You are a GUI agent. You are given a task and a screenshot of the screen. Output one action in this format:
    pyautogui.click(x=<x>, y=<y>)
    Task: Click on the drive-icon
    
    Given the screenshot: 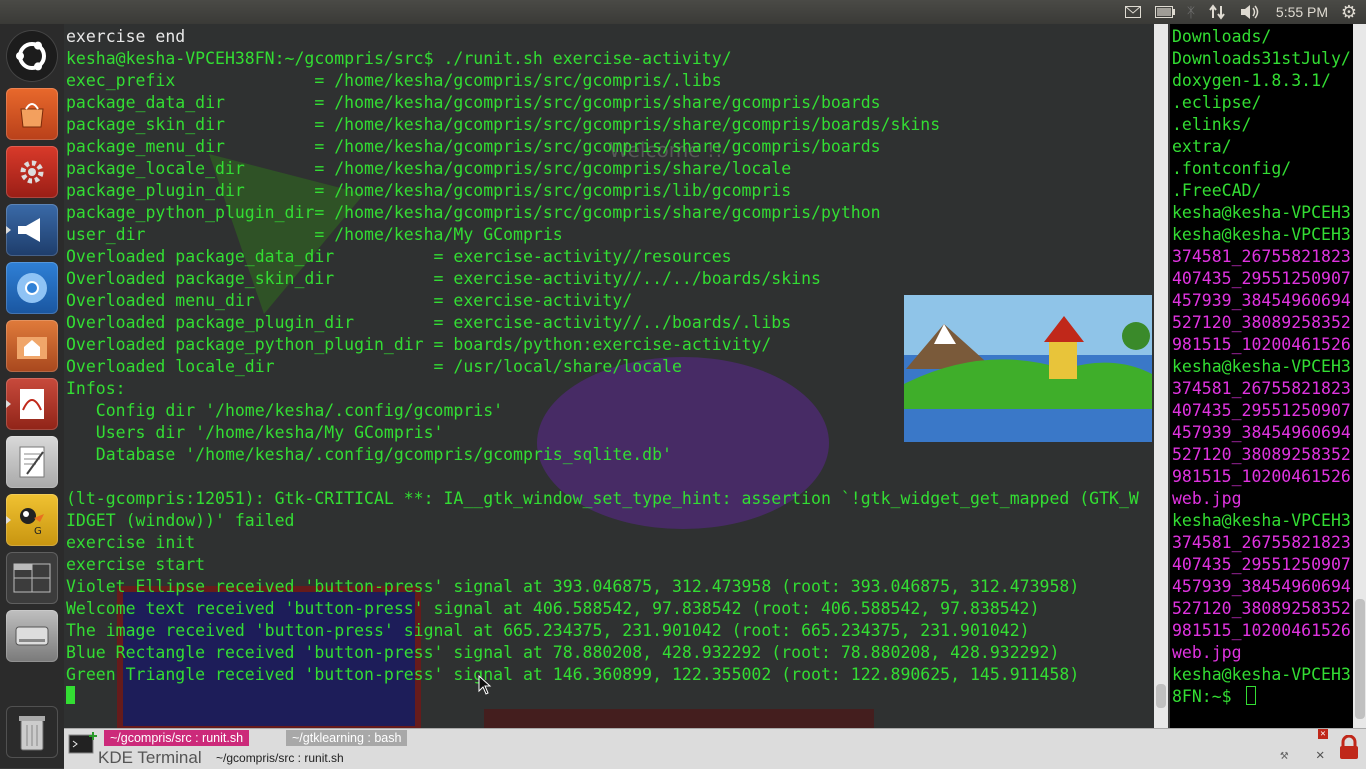 What is the action you would take?
    pyautogui.click(x=32, y=636)
    